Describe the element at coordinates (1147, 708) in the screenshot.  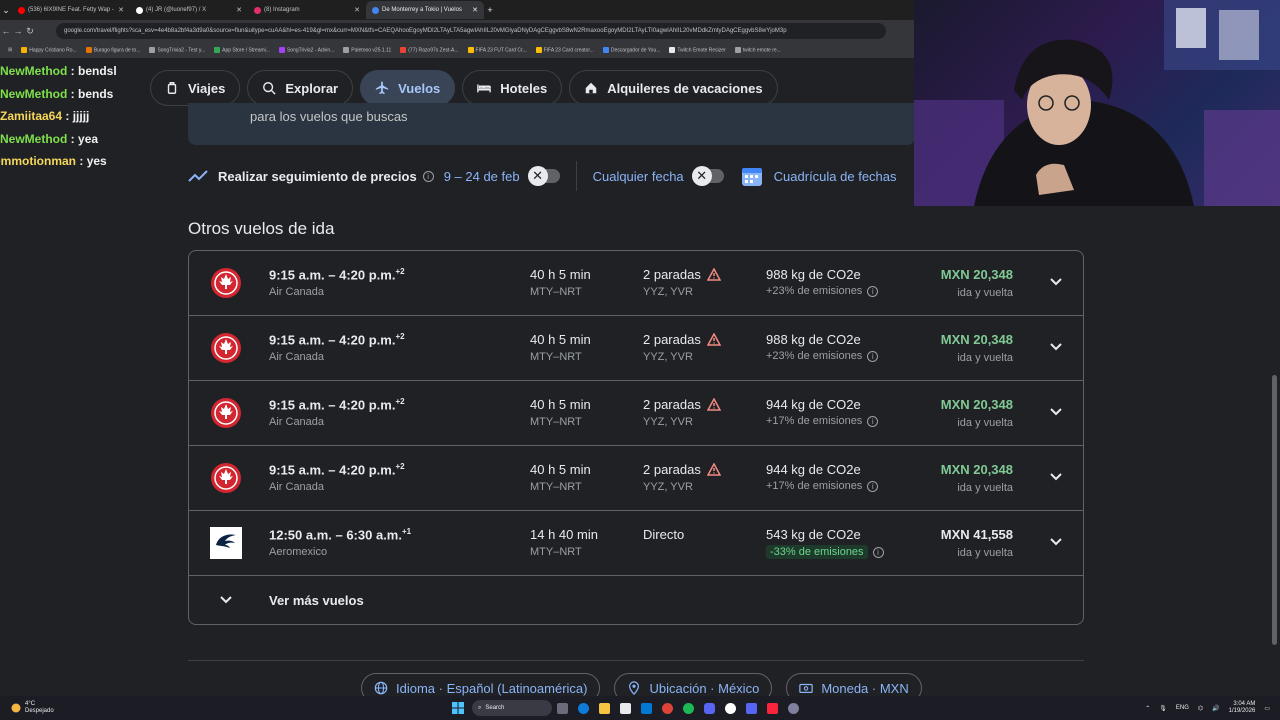
I see `tray-chevron-icon: ⌃` at that location.